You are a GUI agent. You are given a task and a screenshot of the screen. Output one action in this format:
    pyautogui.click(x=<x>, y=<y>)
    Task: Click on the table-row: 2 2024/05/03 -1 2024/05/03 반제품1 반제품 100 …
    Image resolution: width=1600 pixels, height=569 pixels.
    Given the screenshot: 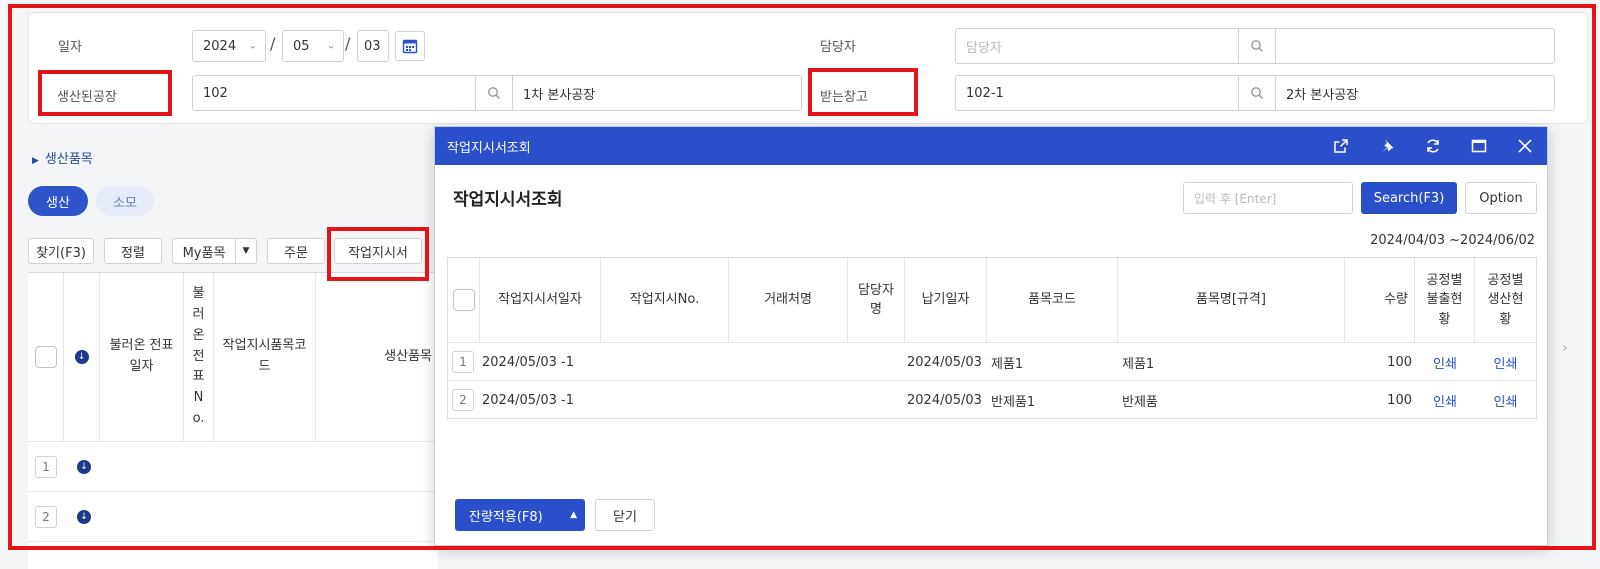 What is the action you would take?
    pyautogui.click(x=992, y=399)
    